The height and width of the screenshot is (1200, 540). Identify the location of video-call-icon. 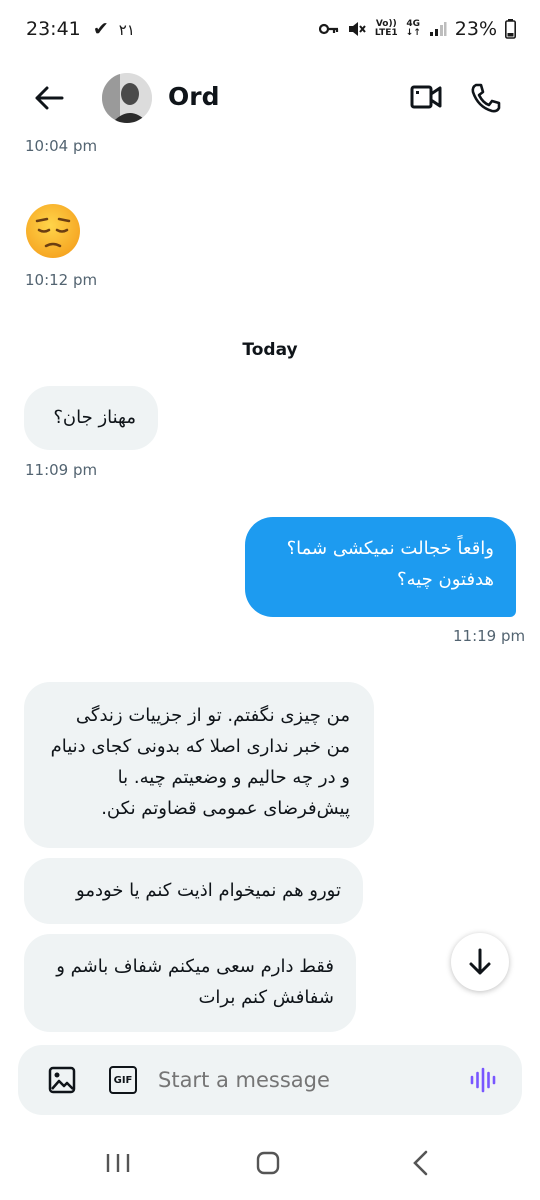
(426, 97).